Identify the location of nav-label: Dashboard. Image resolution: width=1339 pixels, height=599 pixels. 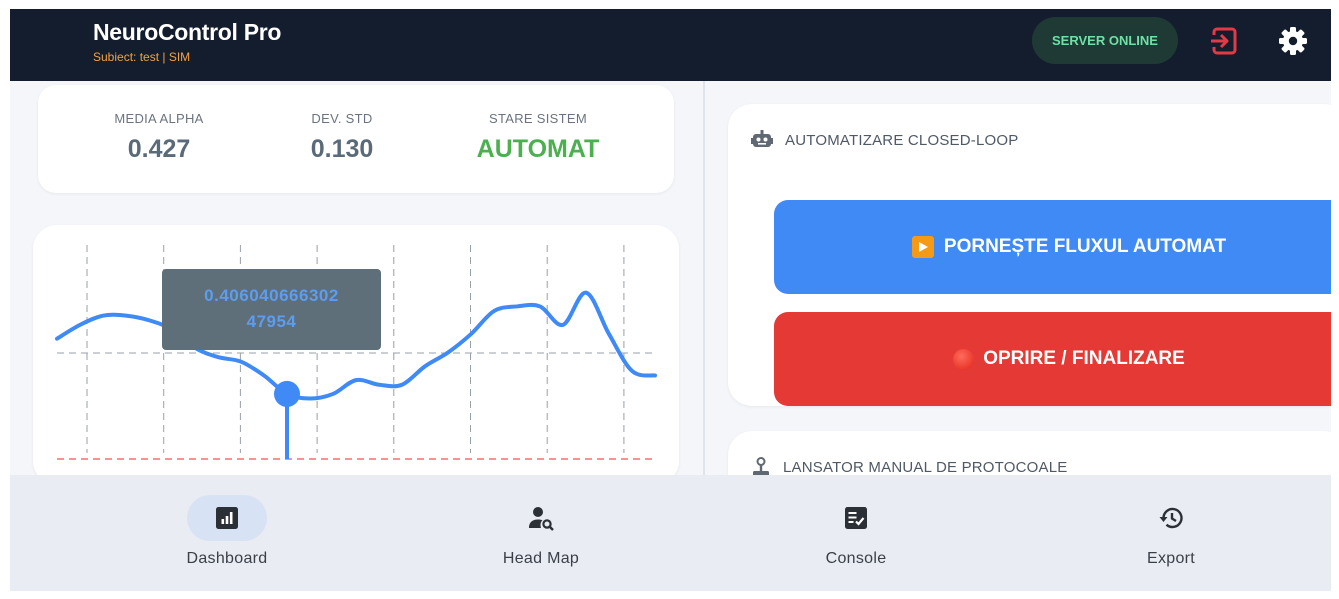
(227, 558).